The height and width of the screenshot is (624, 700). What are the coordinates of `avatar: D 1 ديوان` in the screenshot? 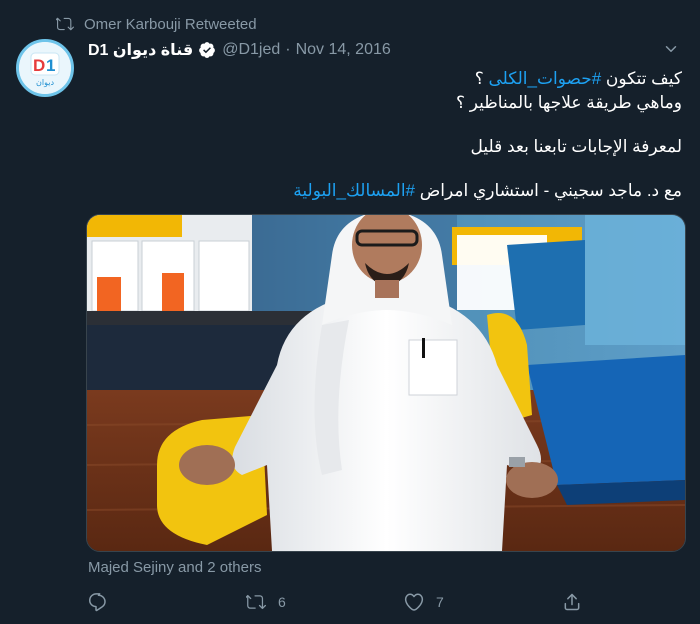 It's located at (45, 68).